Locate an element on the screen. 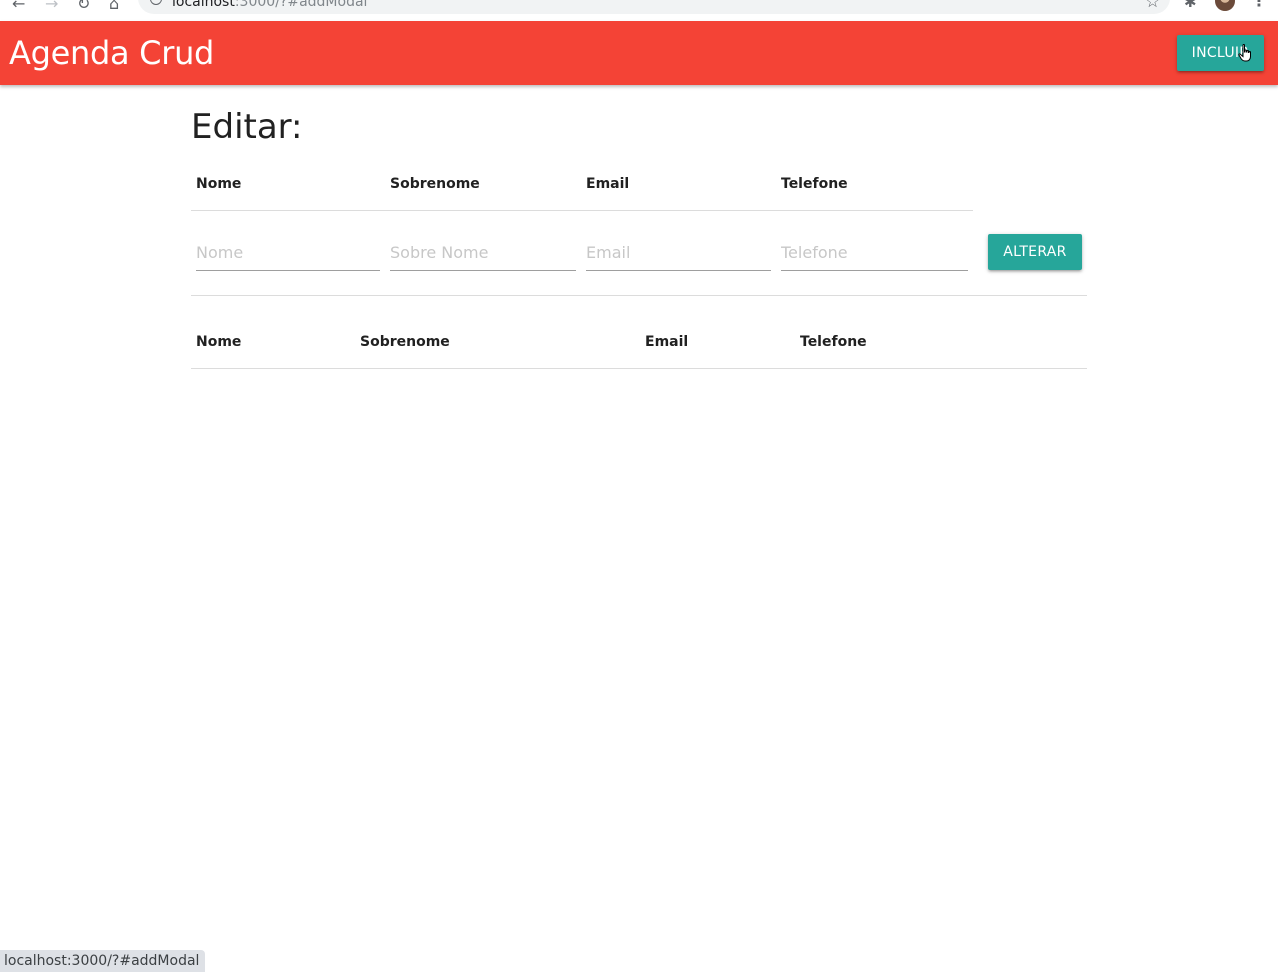  reload-icon: ↻ is located at coordinates (83, 6).